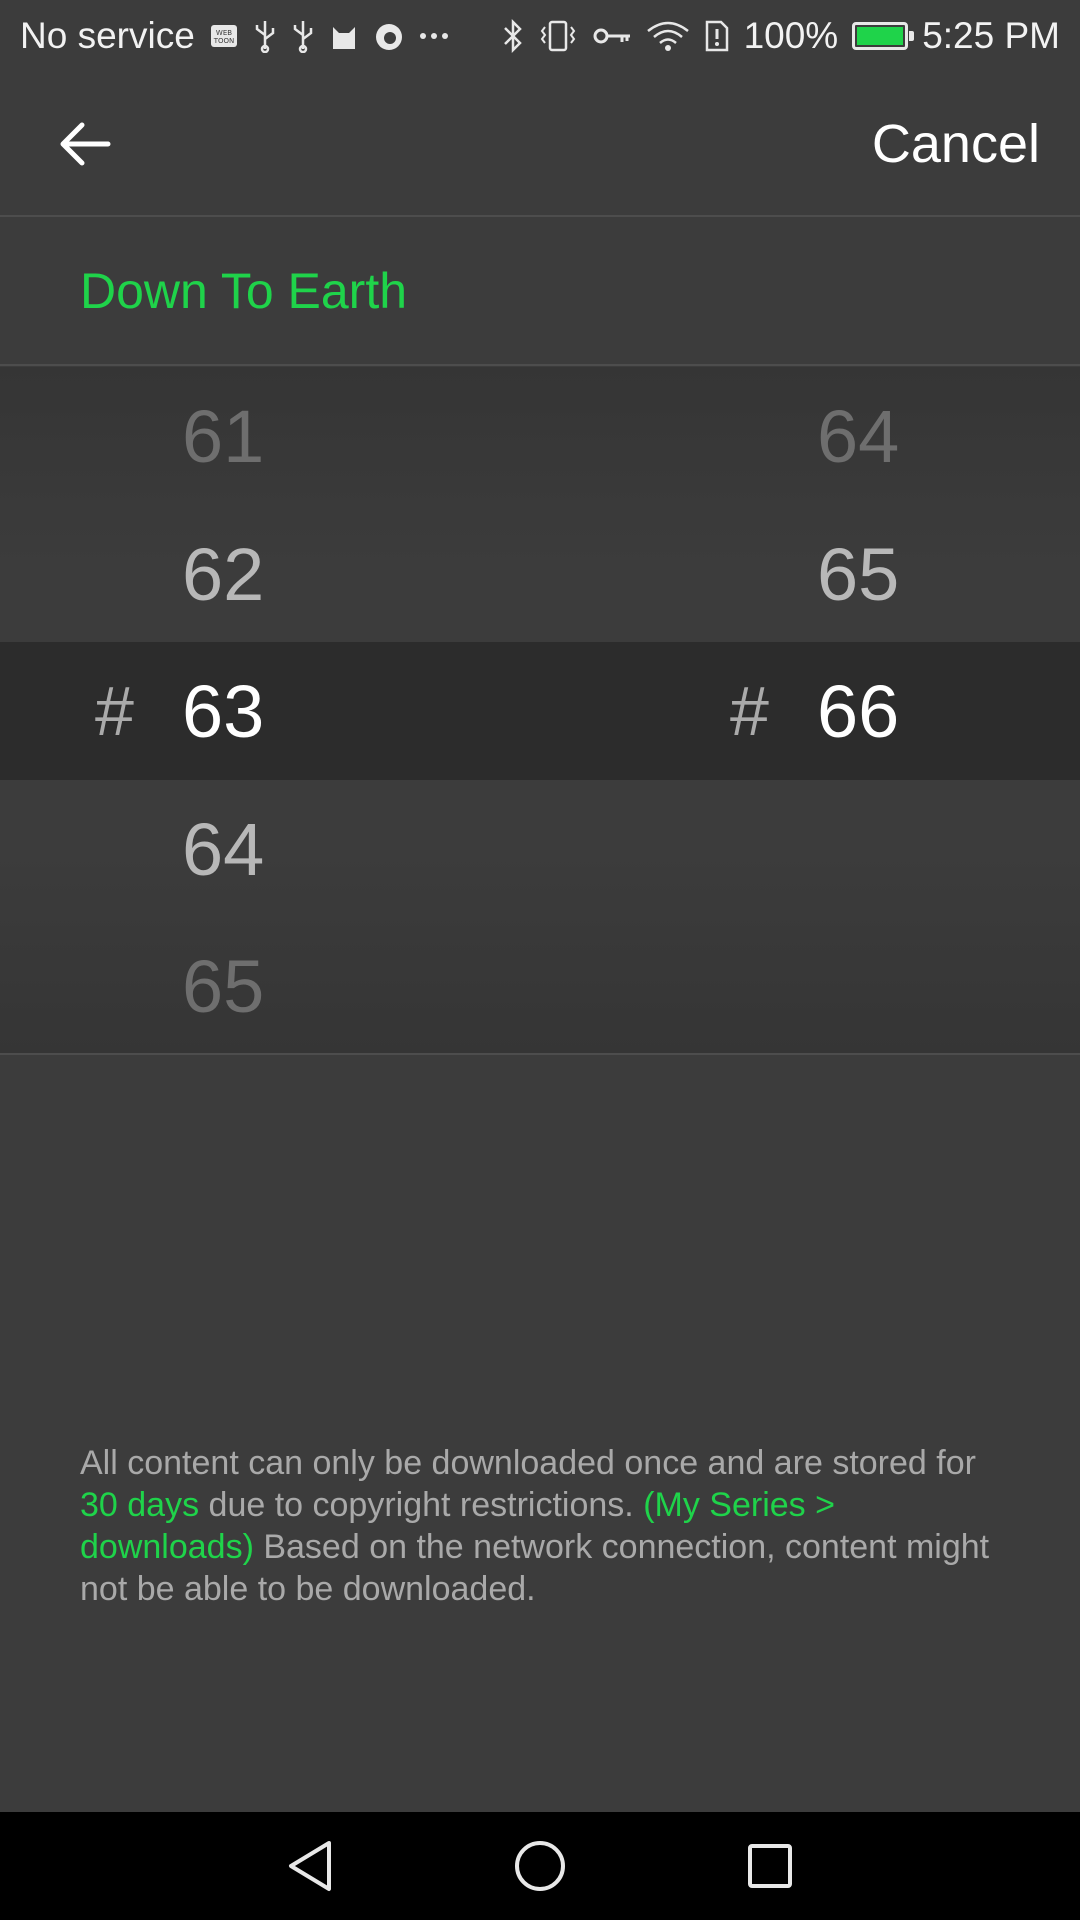 Image resolution: width=1080 pixels, height=1920 pixels. Describe the element at coordinates (791, 35) in the screenshot. I see `battery-percent: 100%` at that location.